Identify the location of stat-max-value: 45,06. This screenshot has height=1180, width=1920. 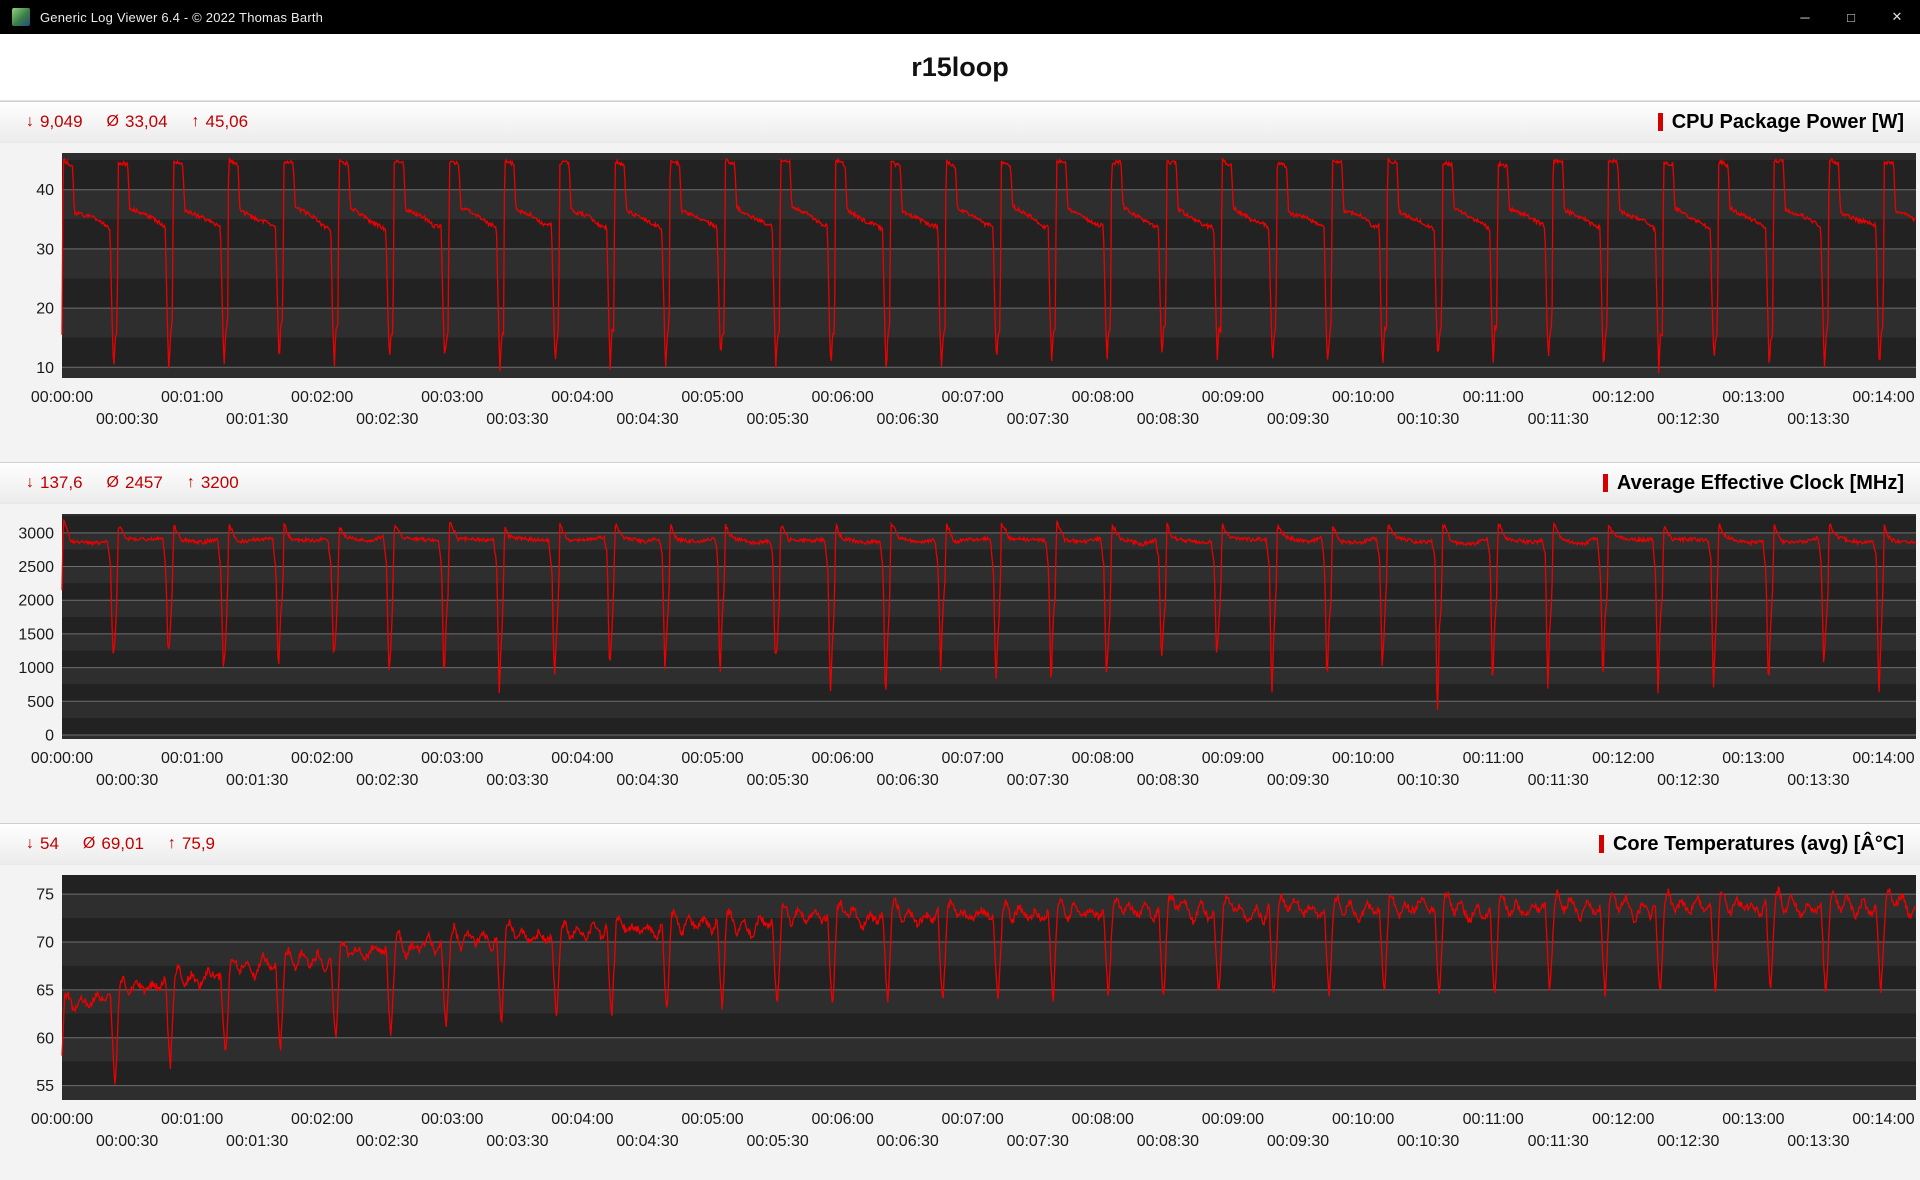
(227, 121).